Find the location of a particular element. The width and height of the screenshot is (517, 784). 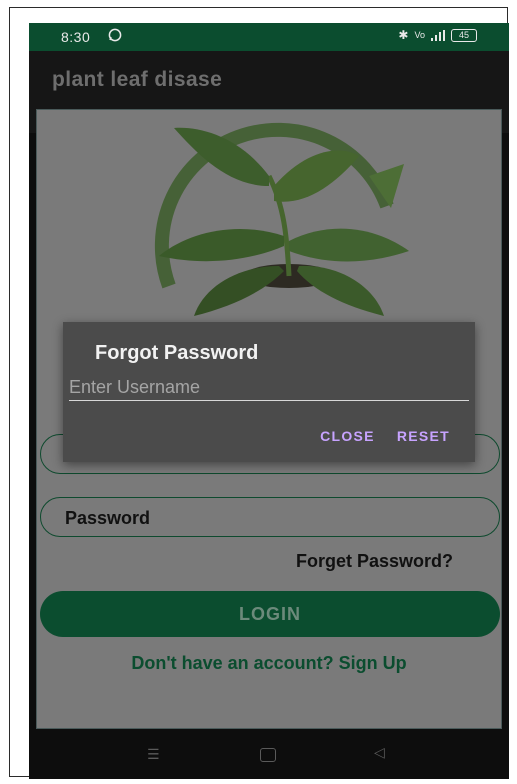

forgot-password-dialog: Forgot Password CLOSE RESET is located at coordinates (269, 392).